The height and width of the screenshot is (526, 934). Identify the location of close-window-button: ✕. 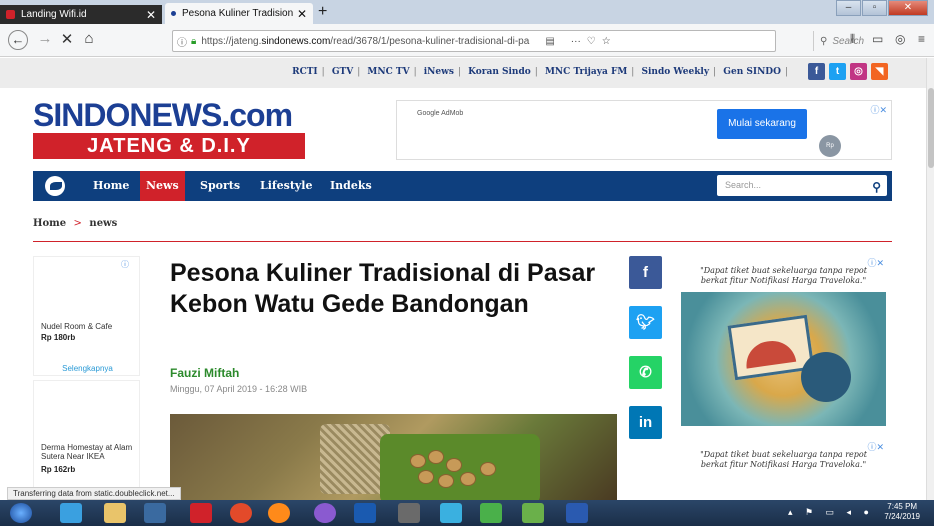
(908, 8).